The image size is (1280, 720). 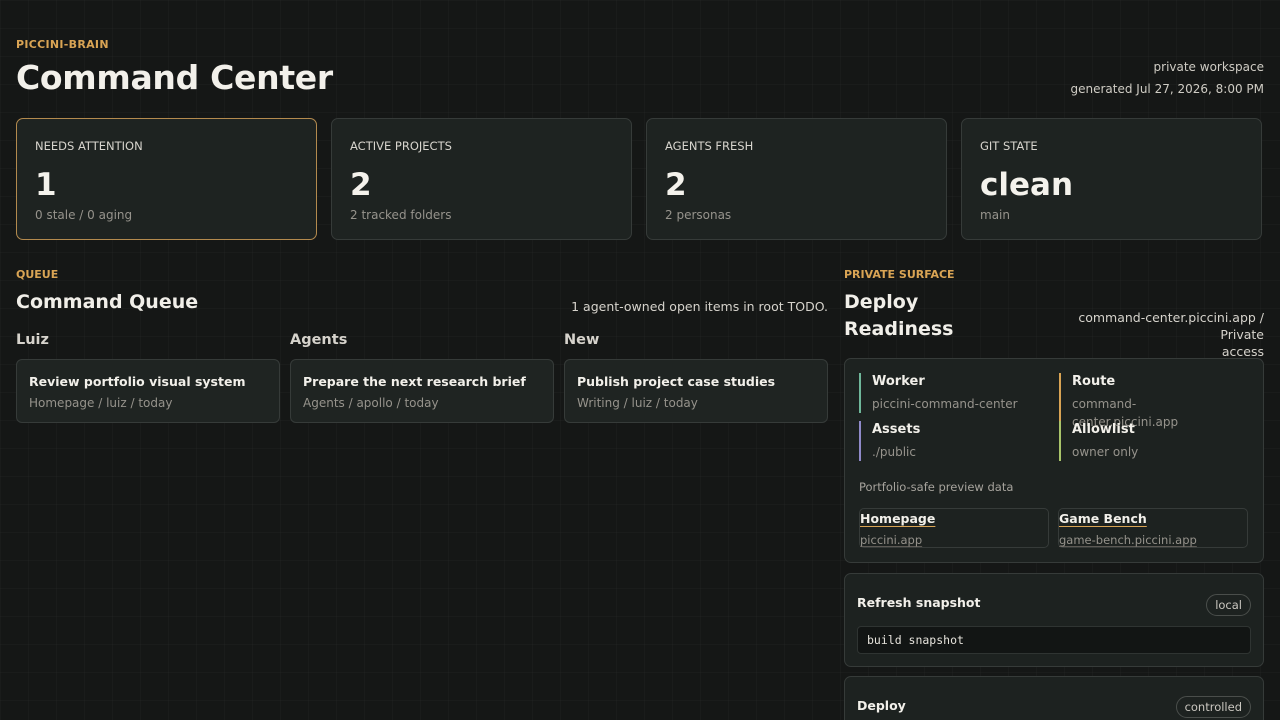 I want to click on link-url: piccini.app, so click(x=891, y=540).